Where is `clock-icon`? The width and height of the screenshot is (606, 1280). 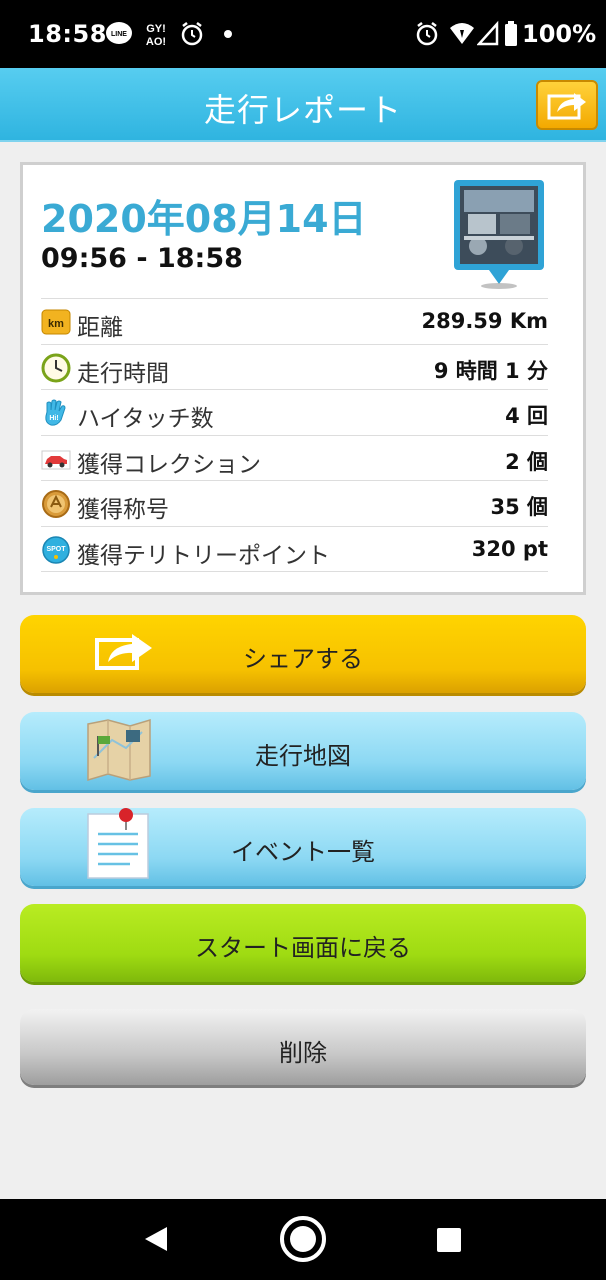 clock-icon is located at coordinates (56, 367).